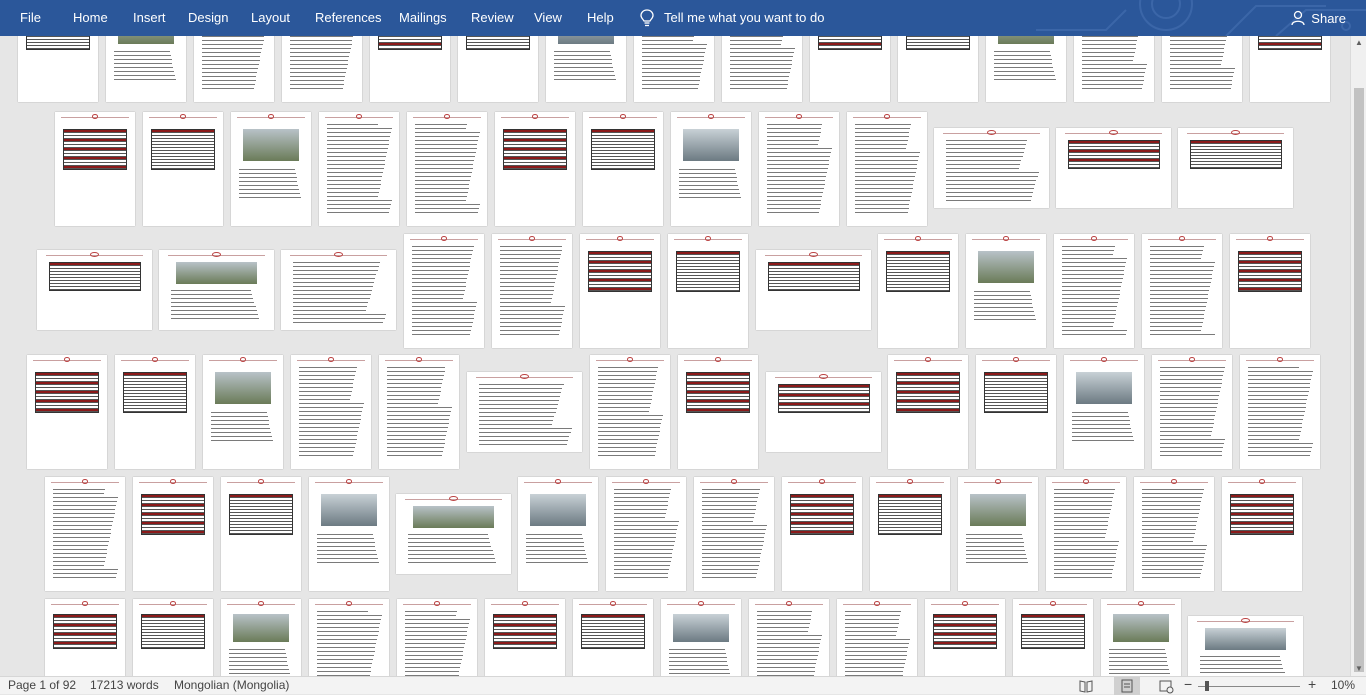  I want to click on scroll-thumb, so click(1359, 380).